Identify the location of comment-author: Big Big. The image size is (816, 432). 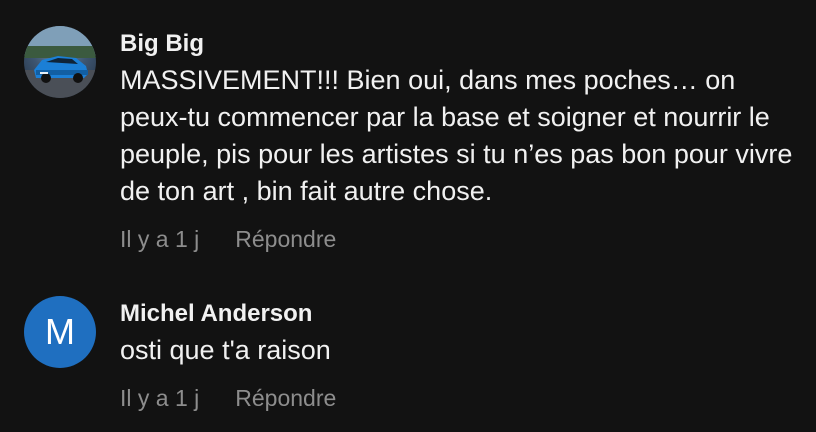
(458, 44).